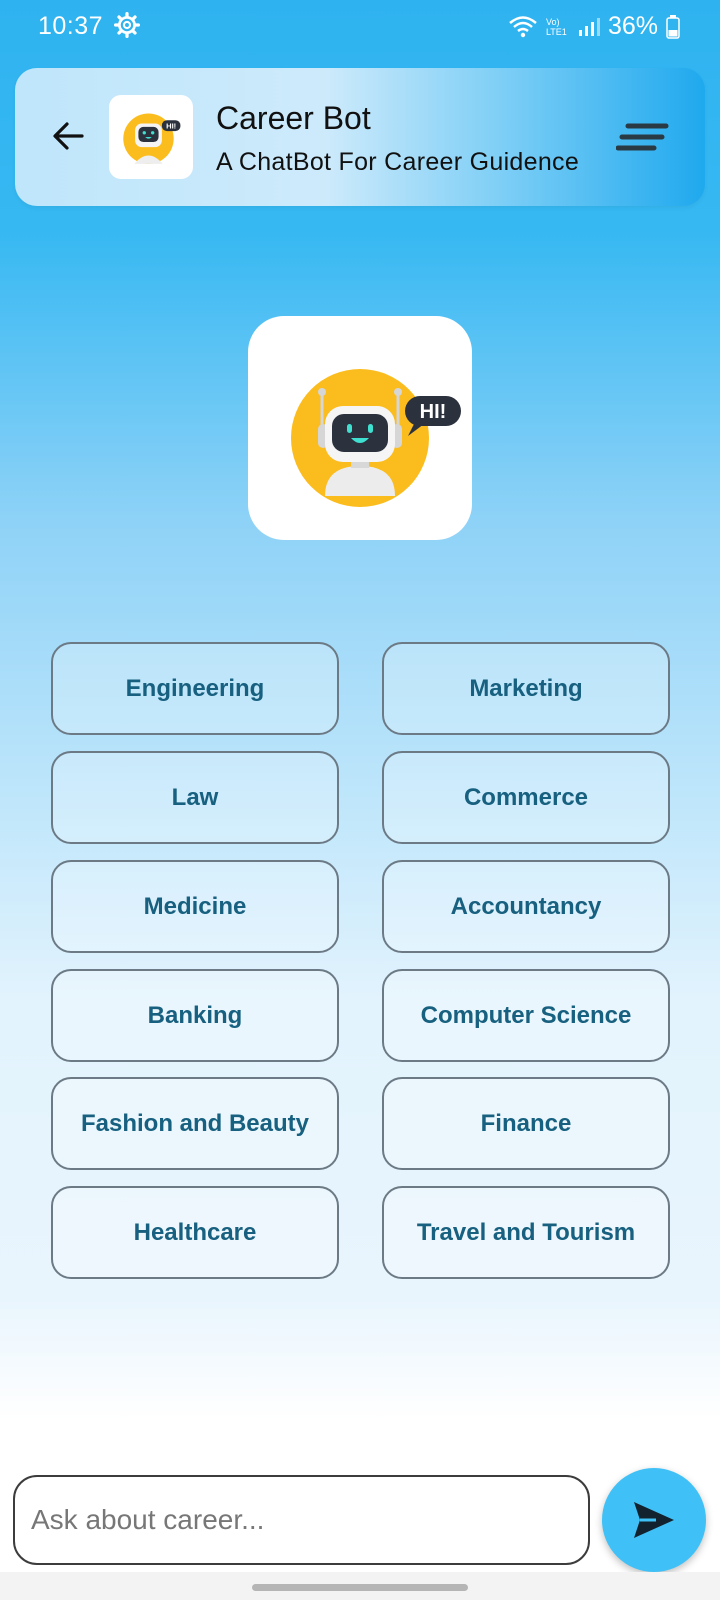 The width and height of the screenshot is (720, 1600). Describe the element at coordinates (68, 136) in the screenshot. I see `back-arrow-icon` at that location.